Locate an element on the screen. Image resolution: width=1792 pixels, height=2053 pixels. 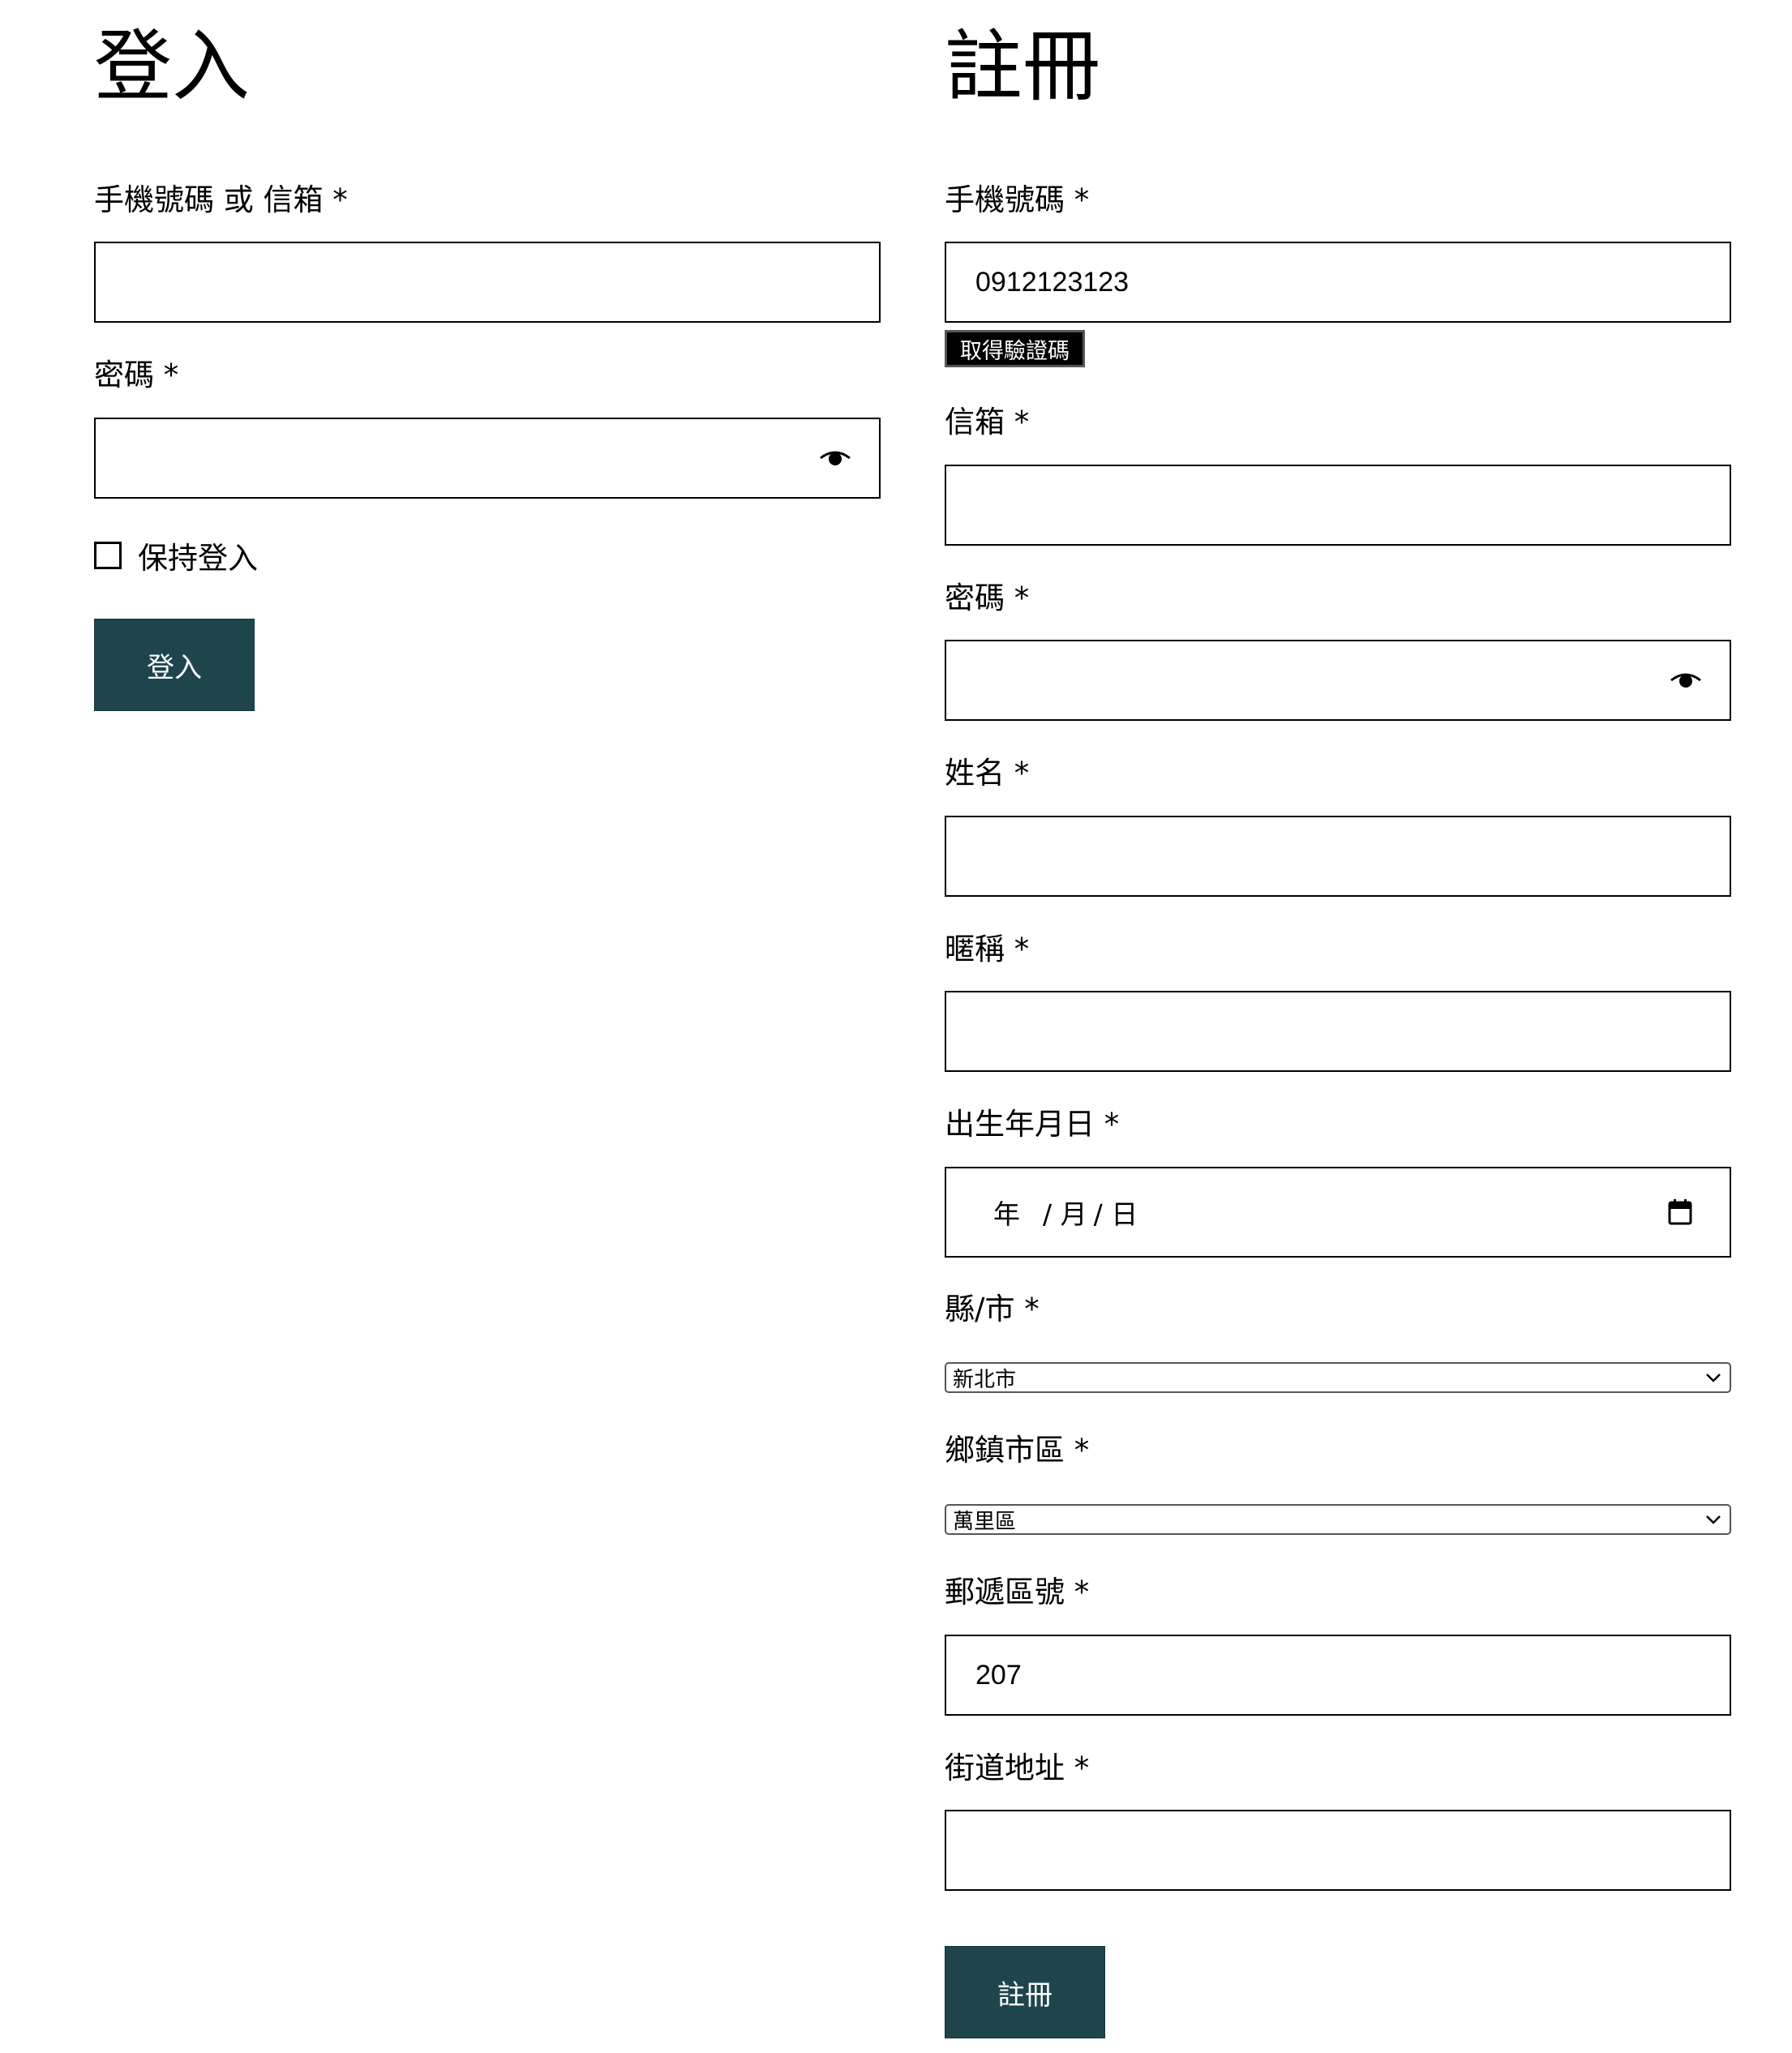
birthday-year: 年 is located at coordinates (1006, 1214).